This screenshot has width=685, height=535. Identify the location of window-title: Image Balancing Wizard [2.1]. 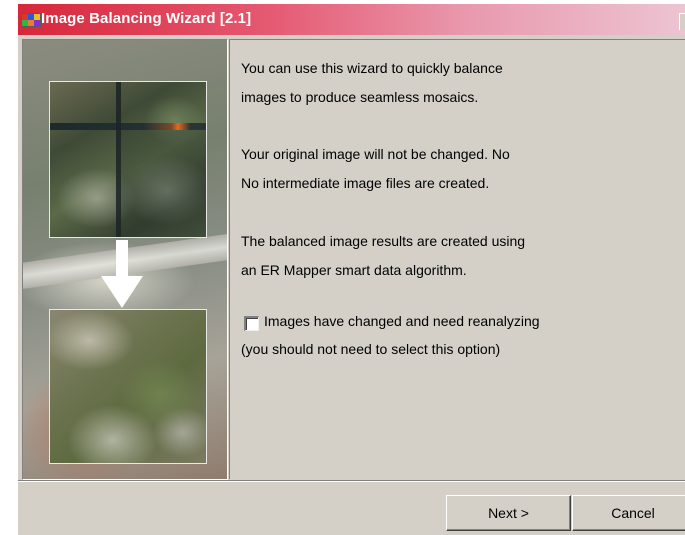
(146, 18).